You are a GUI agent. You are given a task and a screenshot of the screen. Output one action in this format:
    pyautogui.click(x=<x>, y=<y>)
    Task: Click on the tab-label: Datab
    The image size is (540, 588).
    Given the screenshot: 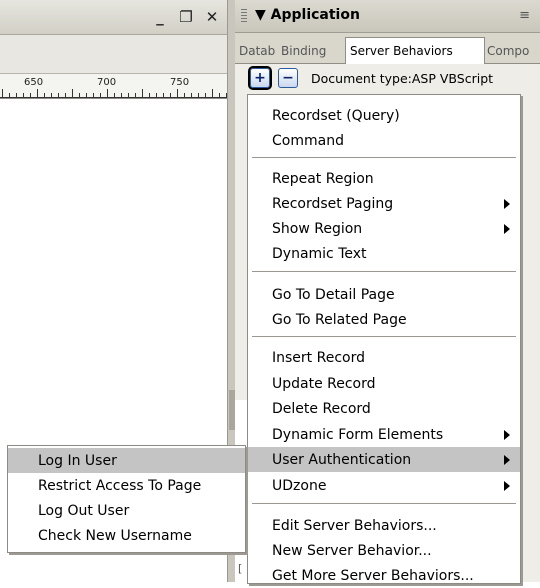 What is the action you would take?
    pyautogui.click(x=257, y=50)
    